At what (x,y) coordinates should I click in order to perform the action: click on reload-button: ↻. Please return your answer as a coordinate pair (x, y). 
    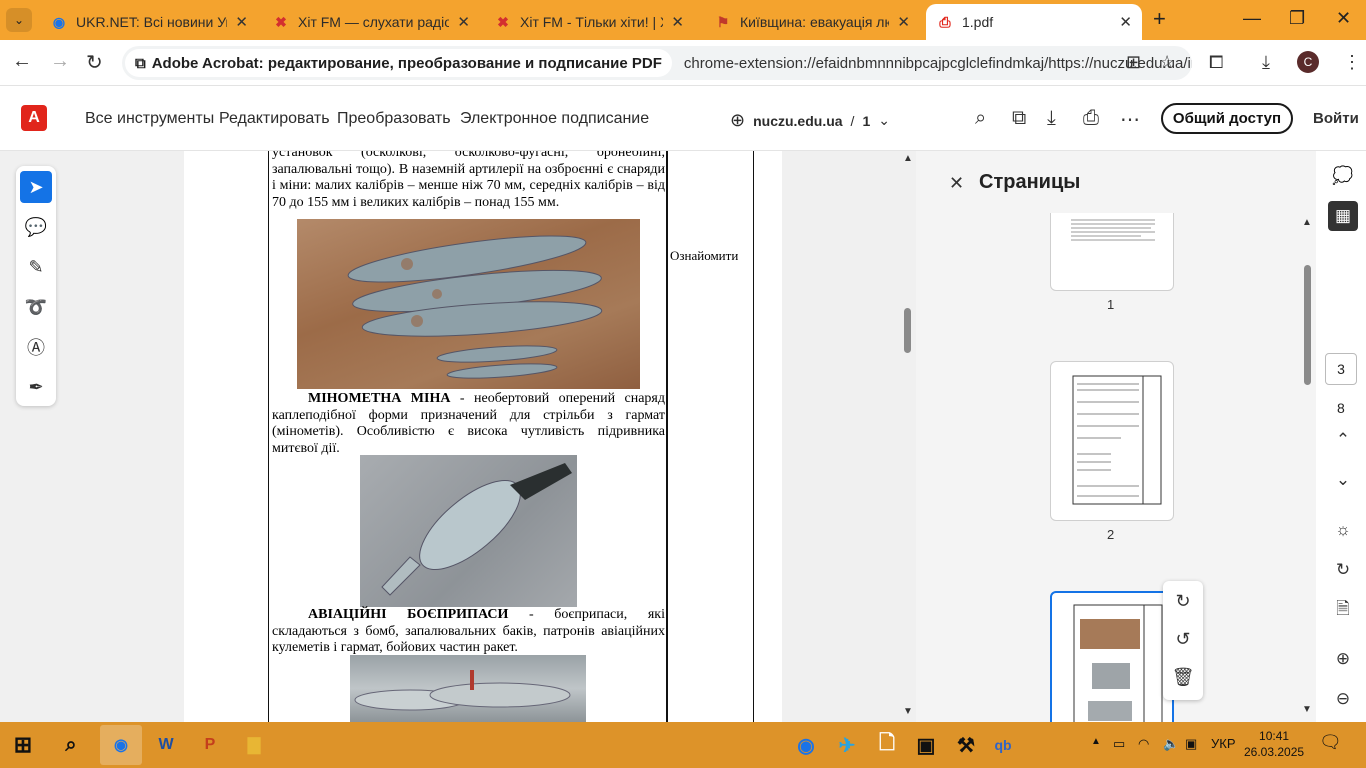
    Looking at the image, I should click on (94, 62).